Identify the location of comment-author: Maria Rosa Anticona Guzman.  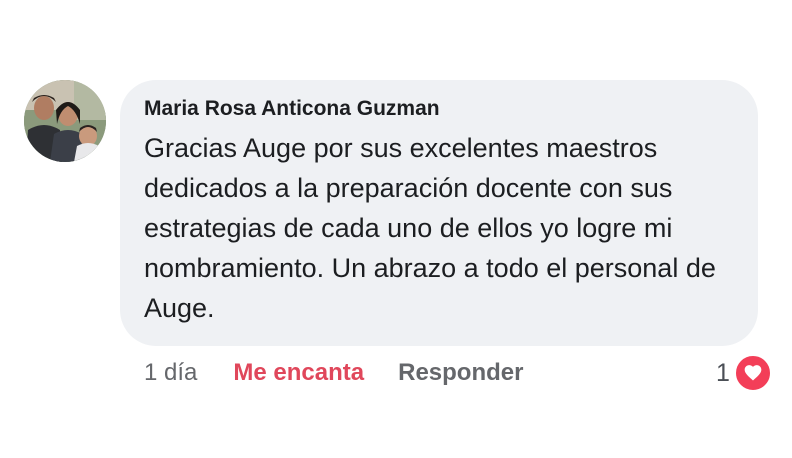
(439, 109).